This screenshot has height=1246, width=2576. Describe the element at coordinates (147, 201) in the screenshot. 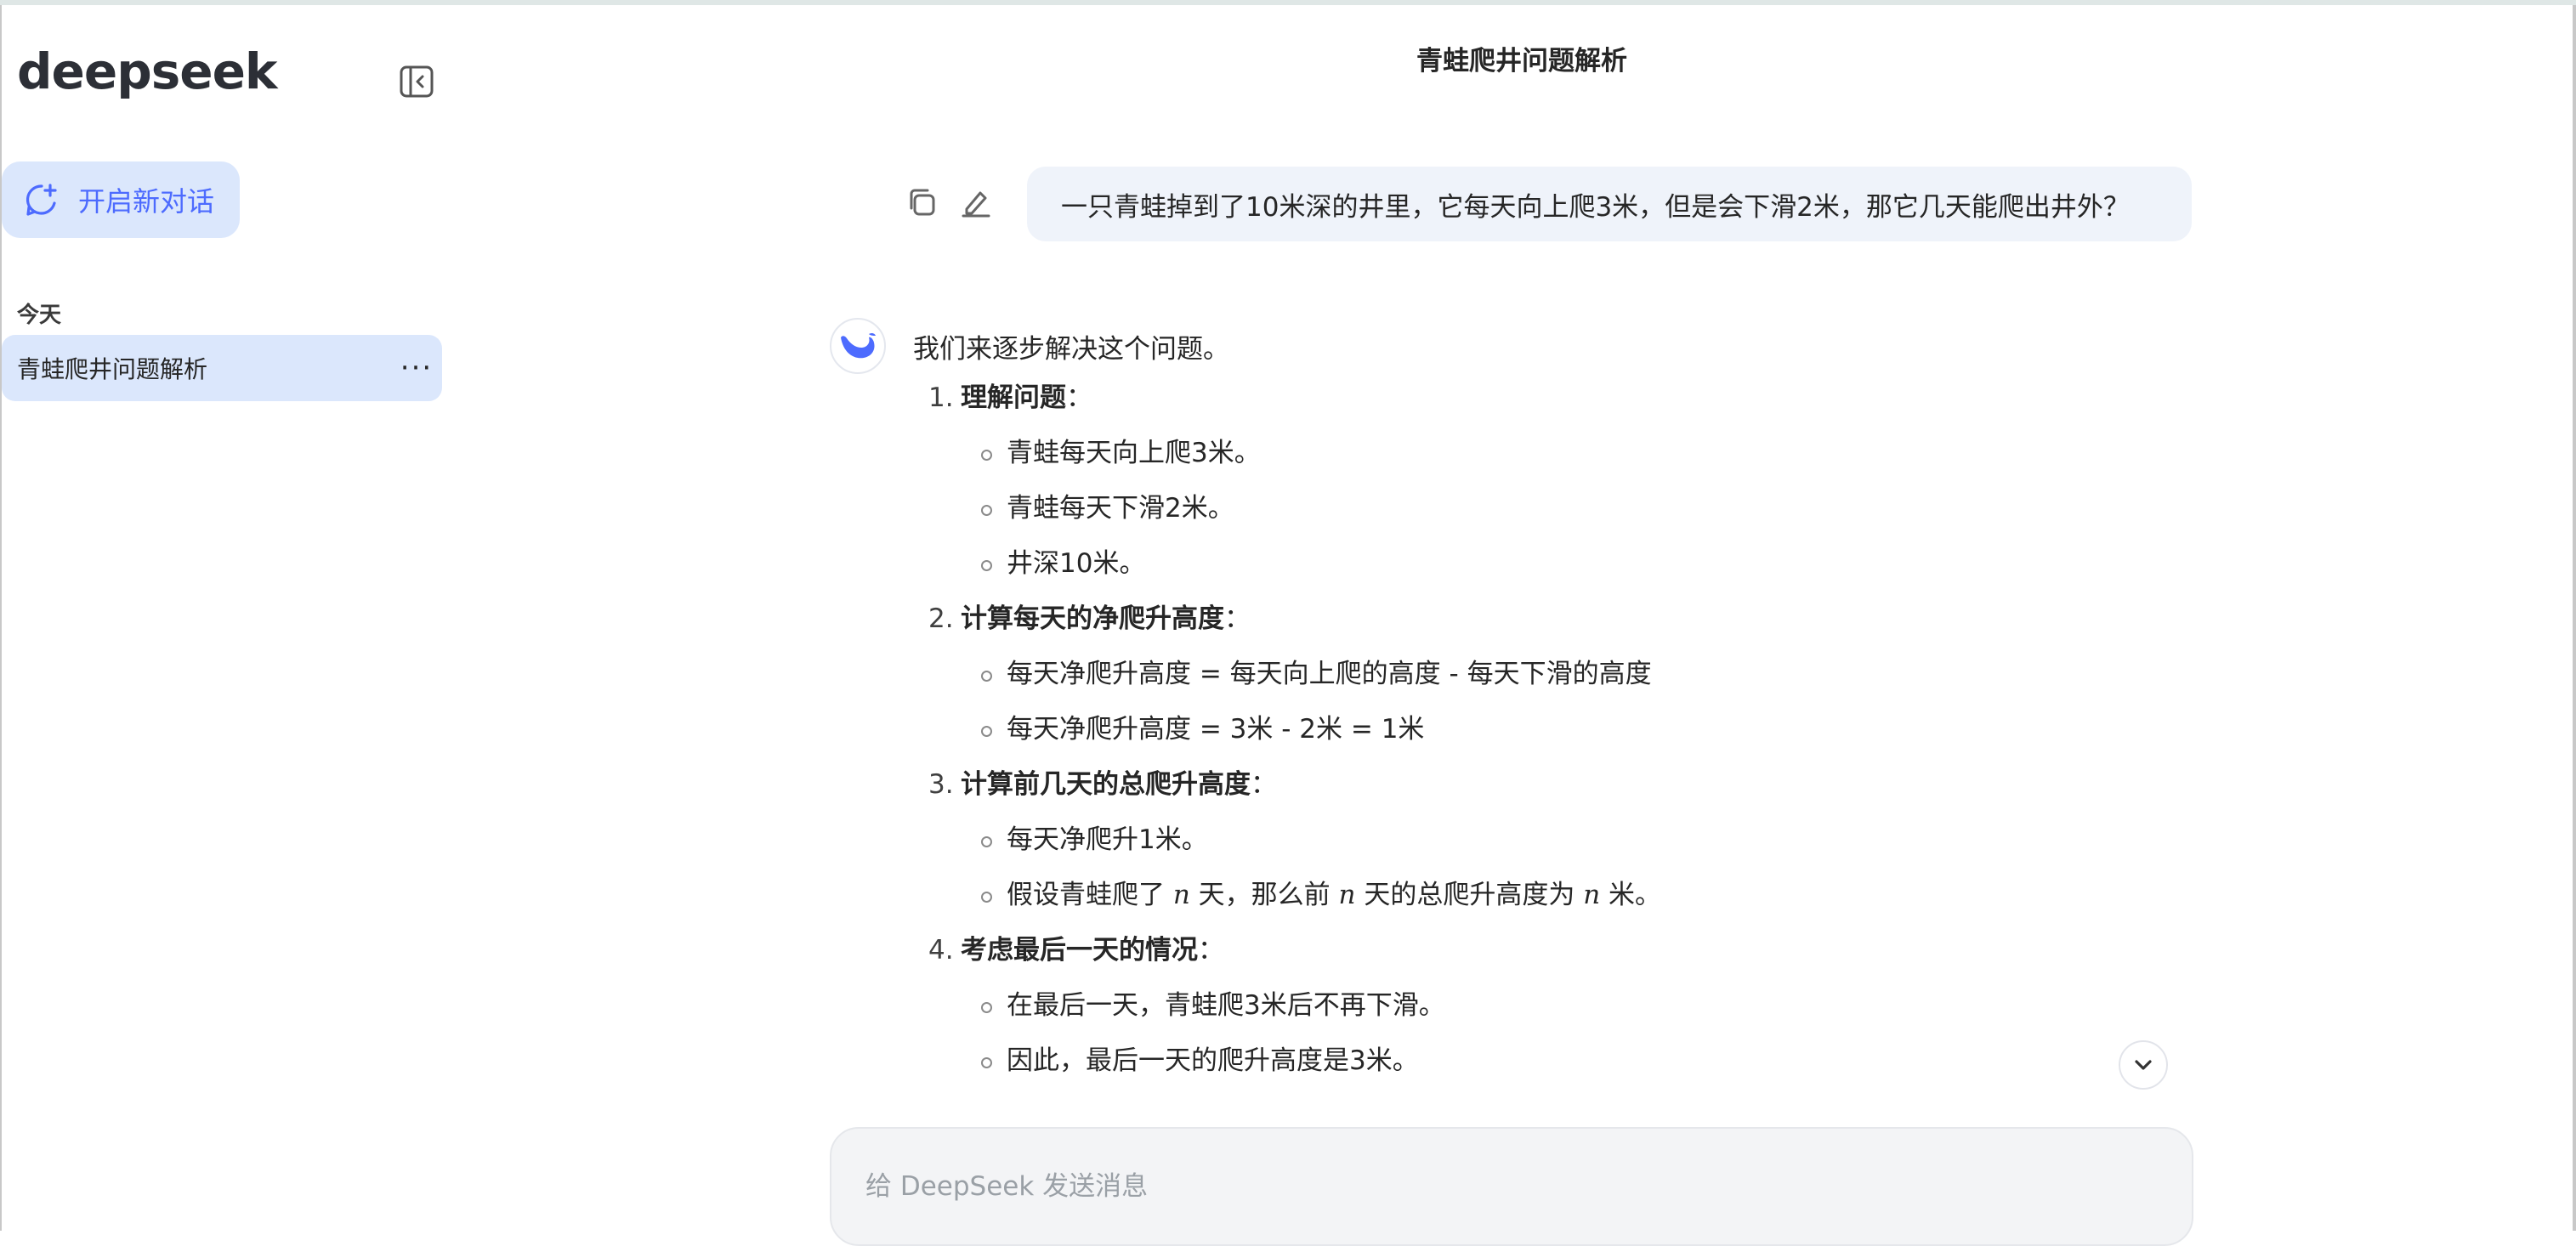

I see `new-chat-label: 开启新对话` at that location.